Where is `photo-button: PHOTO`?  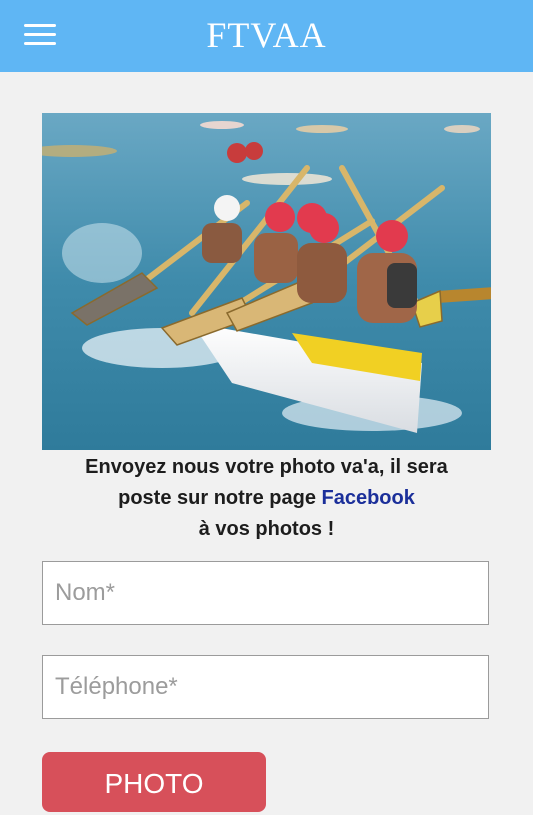
photo-button: PHOTO is located at coordinates (154, 782).